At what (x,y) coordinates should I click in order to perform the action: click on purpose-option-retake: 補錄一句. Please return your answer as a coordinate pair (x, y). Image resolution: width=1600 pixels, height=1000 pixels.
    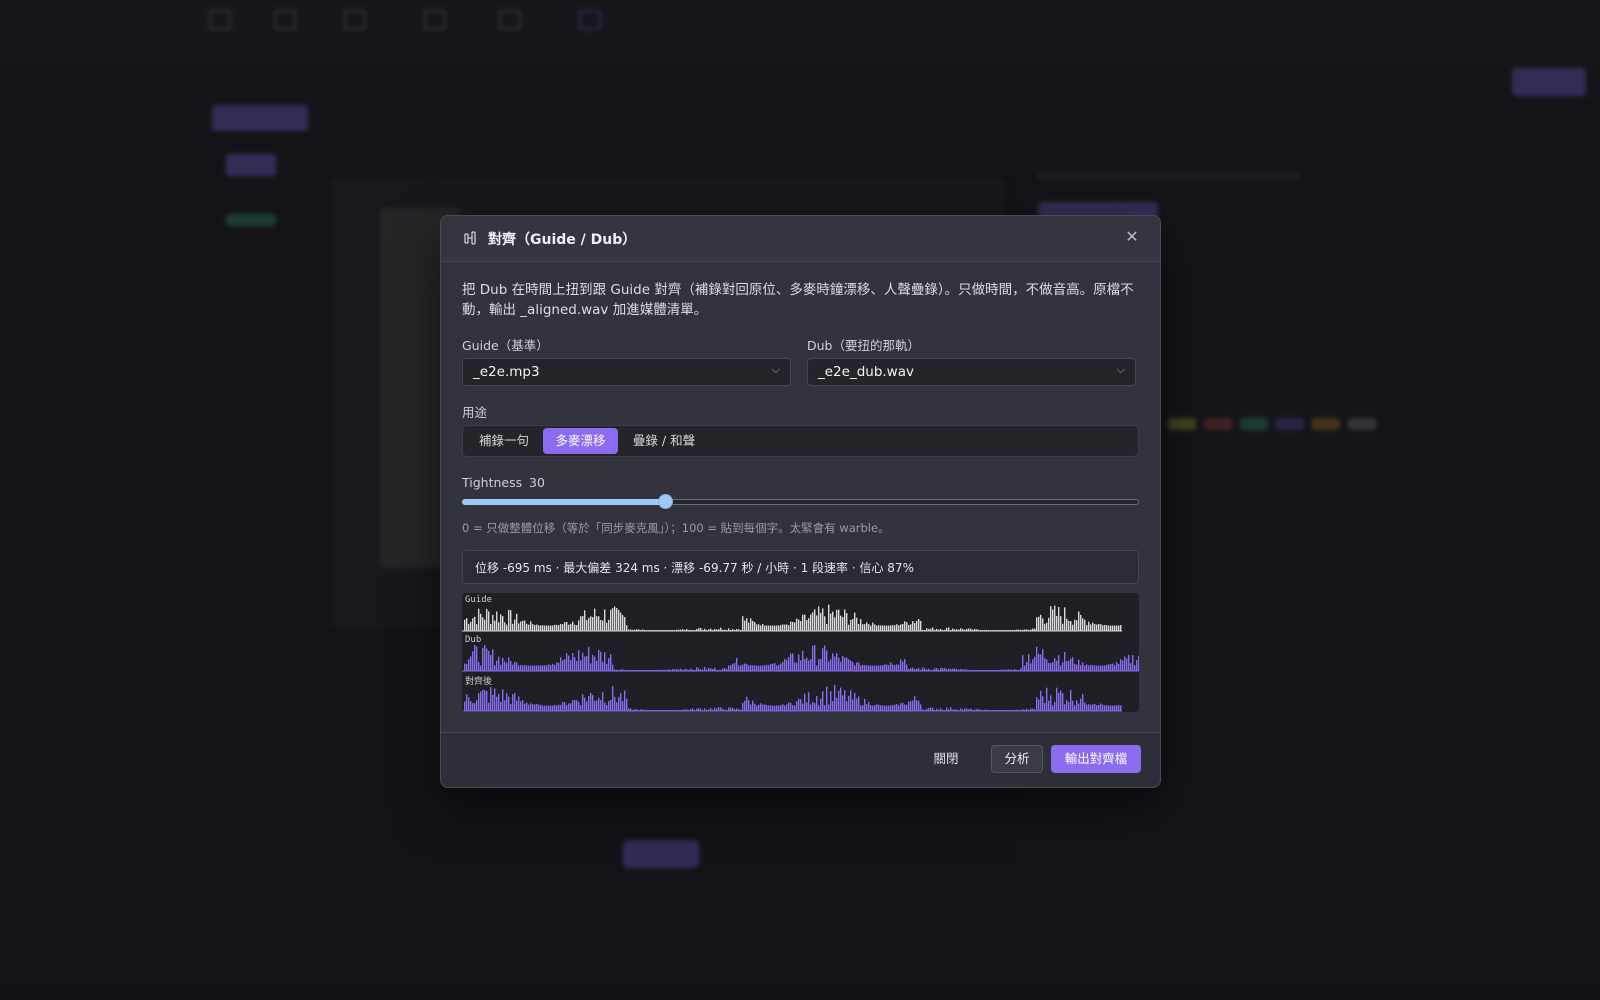
    Looking at the image, I should click on (504, 441).